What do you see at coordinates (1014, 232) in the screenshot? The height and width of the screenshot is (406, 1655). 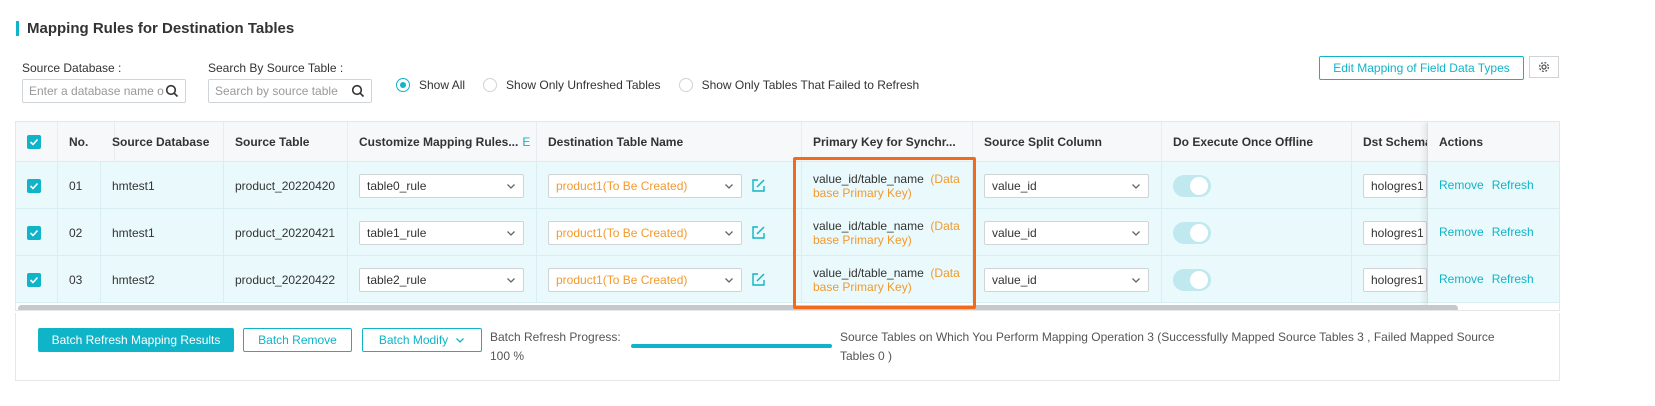 I see `select-value: value_id` at bounding box center [1014, 232].